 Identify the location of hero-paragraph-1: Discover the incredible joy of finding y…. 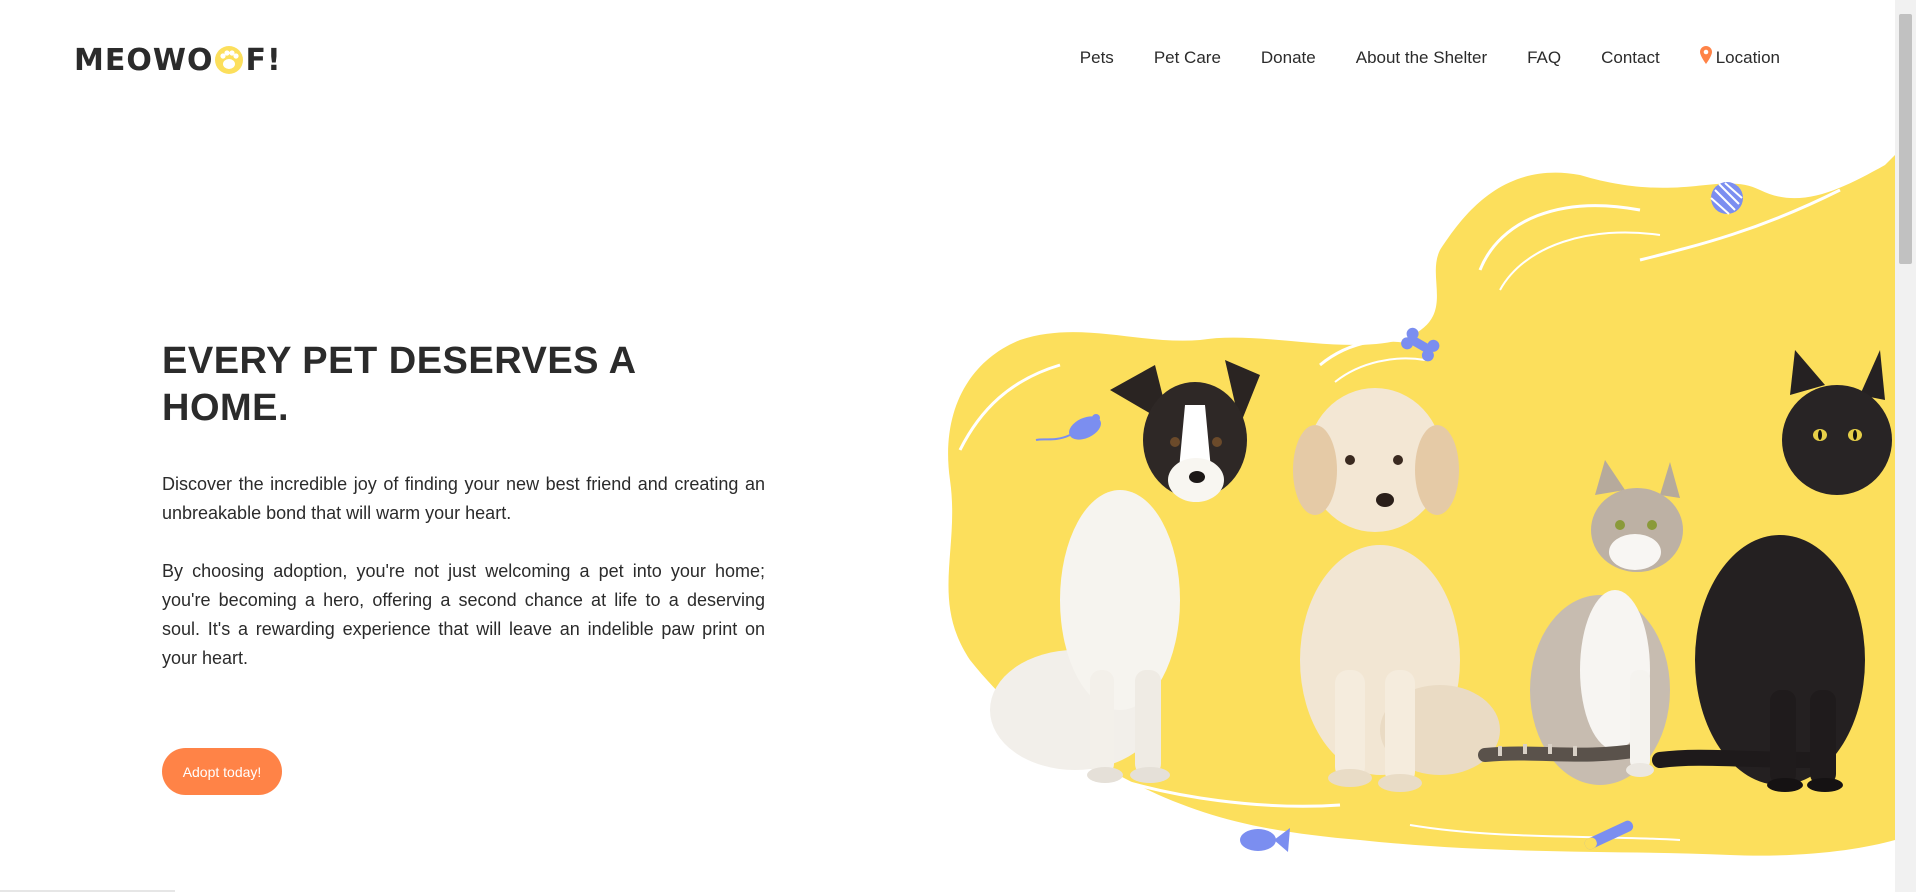
(463, 498).